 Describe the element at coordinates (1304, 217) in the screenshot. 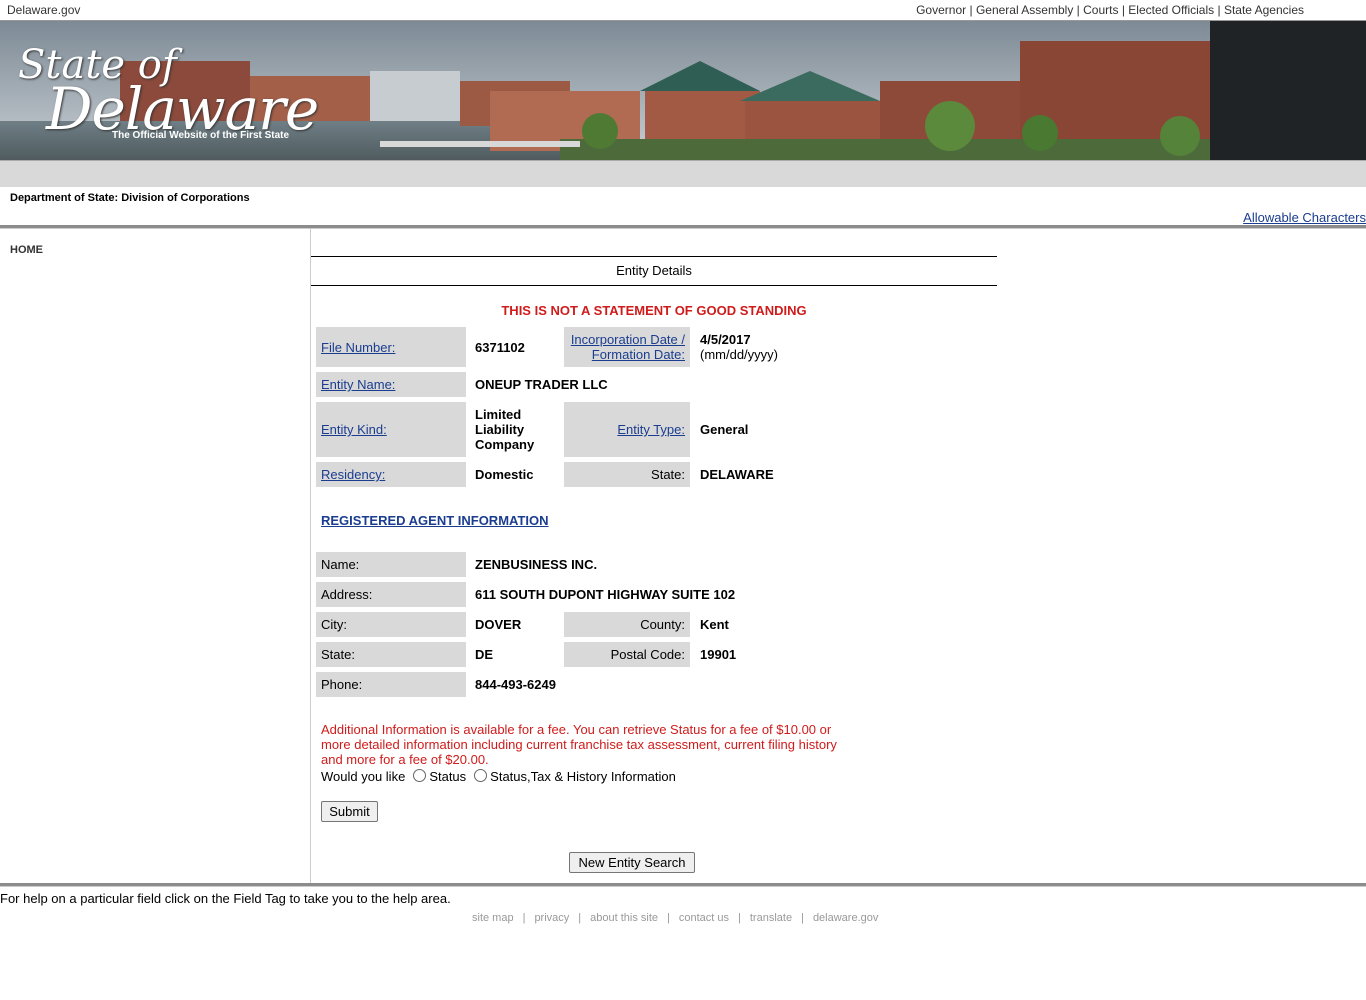

I see `allowable-characters-link: Allowable Characters` at that location.